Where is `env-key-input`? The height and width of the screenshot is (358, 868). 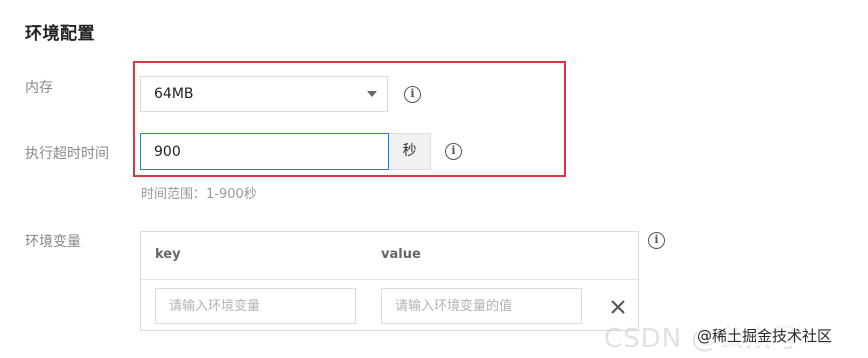
env-key-input is located at coordinates (255, 306).